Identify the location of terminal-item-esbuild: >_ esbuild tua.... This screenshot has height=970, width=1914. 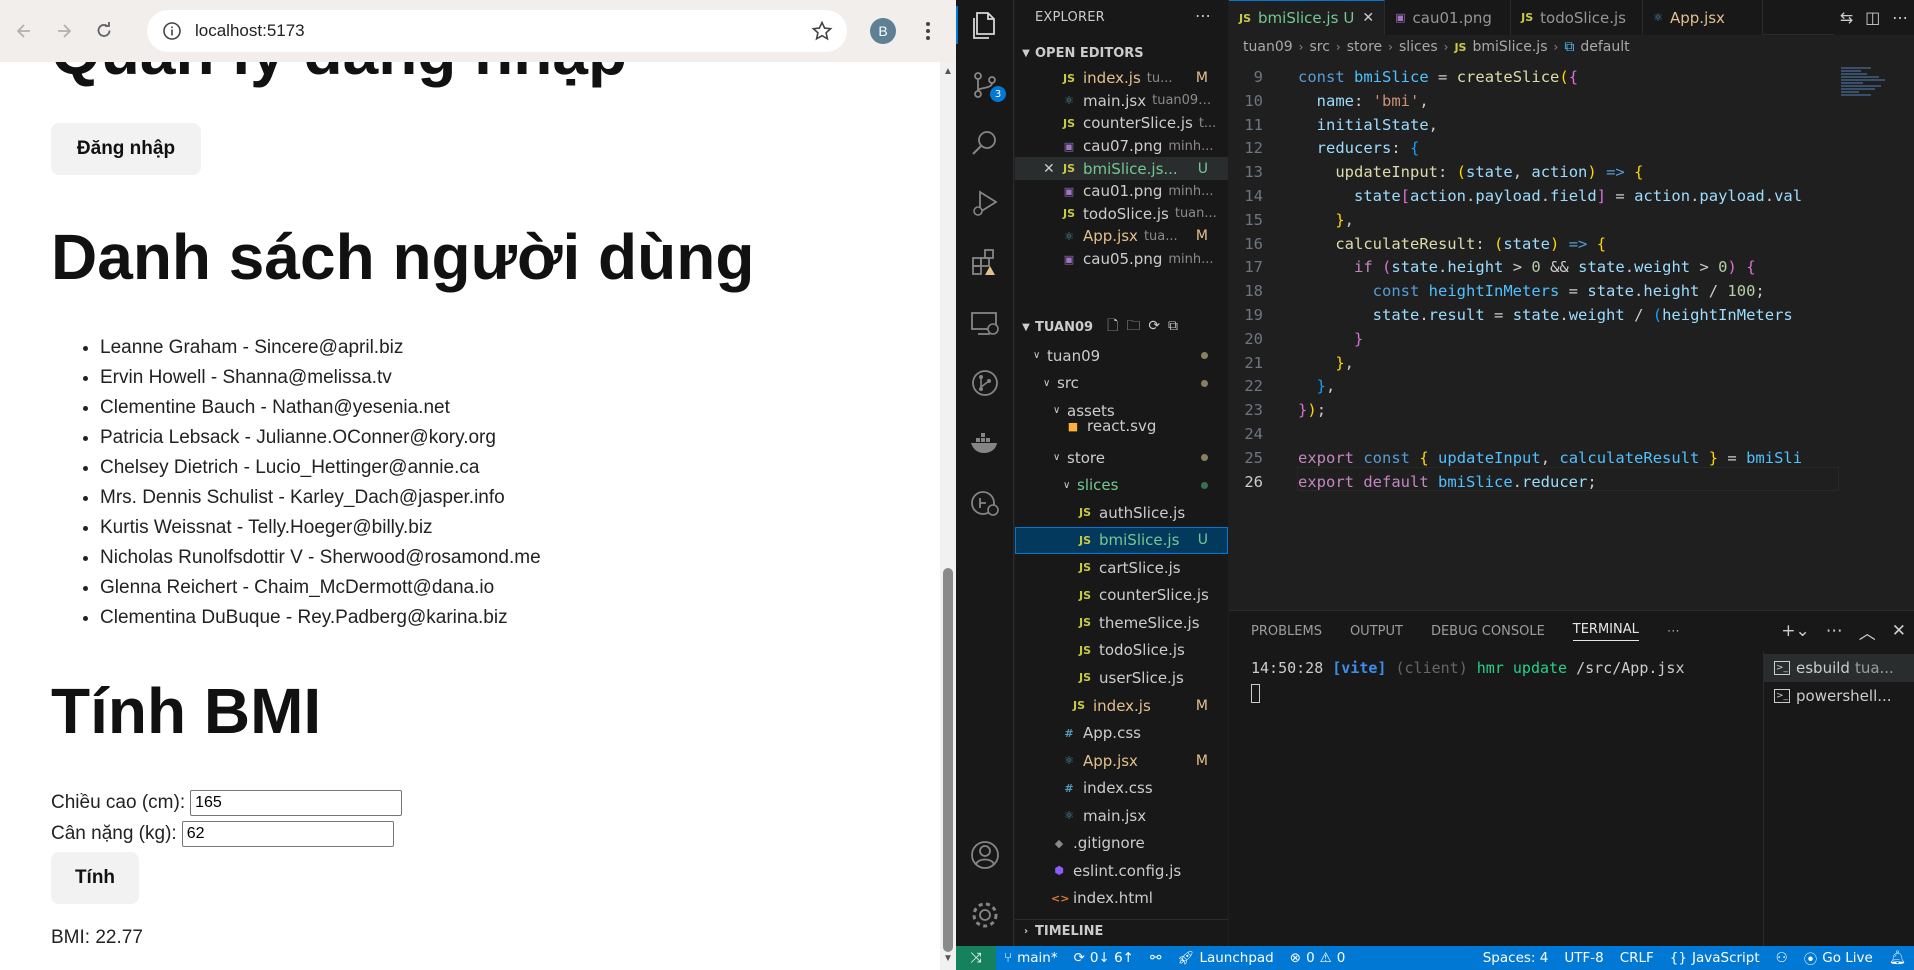
(1839, 668).